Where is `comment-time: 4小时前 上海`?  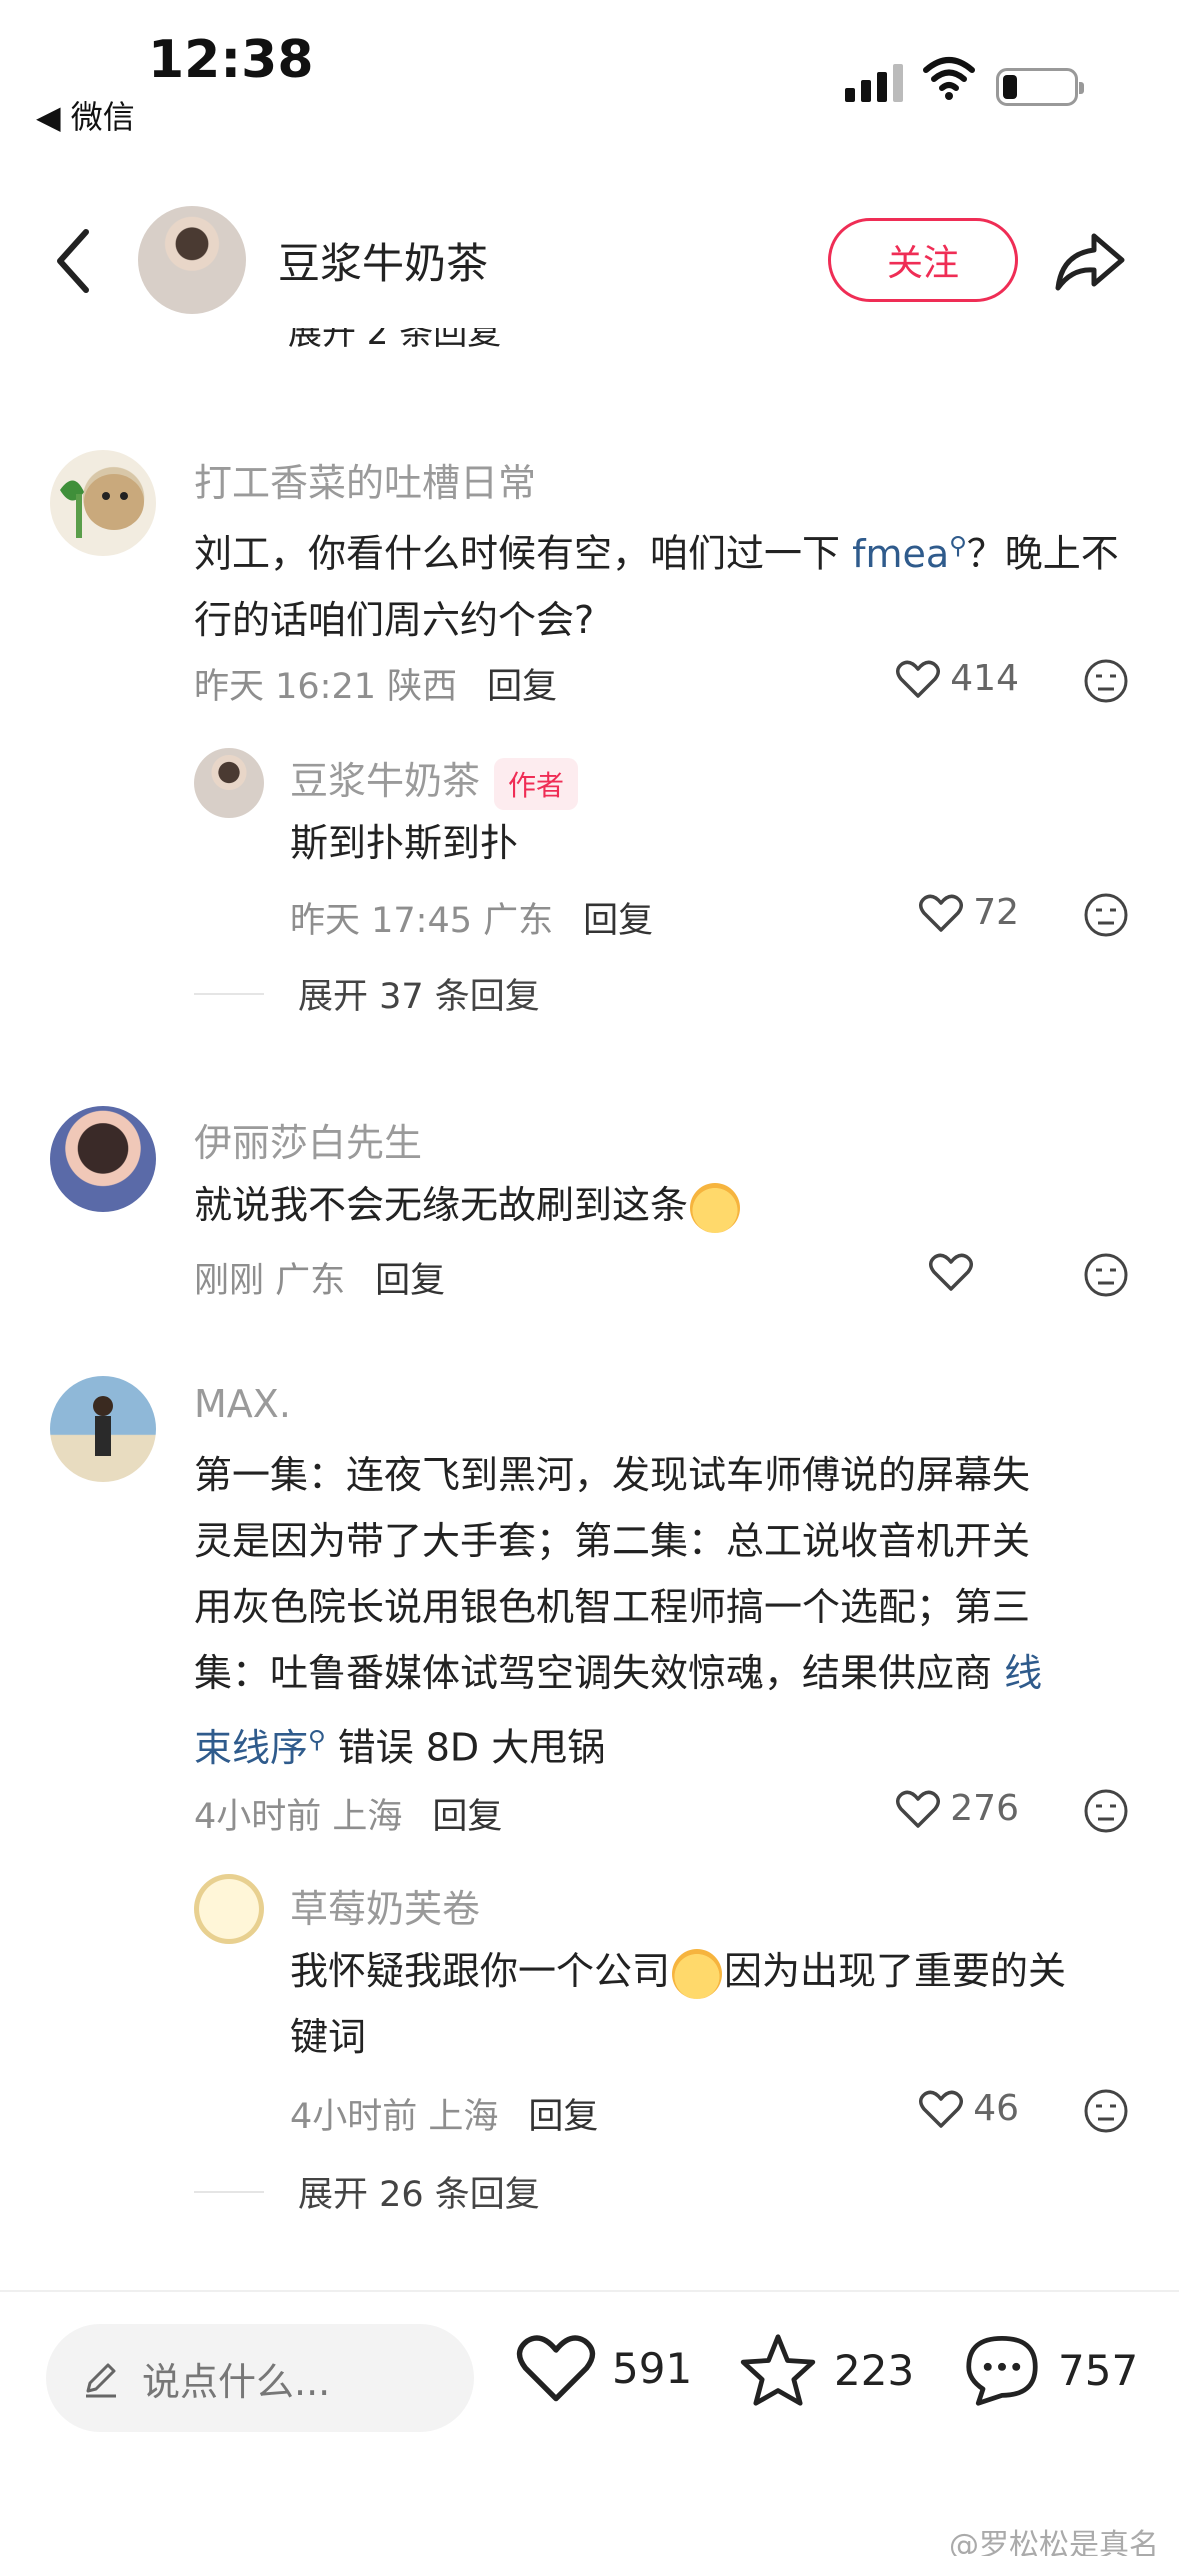 comment-time: 4小时前 上海 is located at coordinates (298, 1817).